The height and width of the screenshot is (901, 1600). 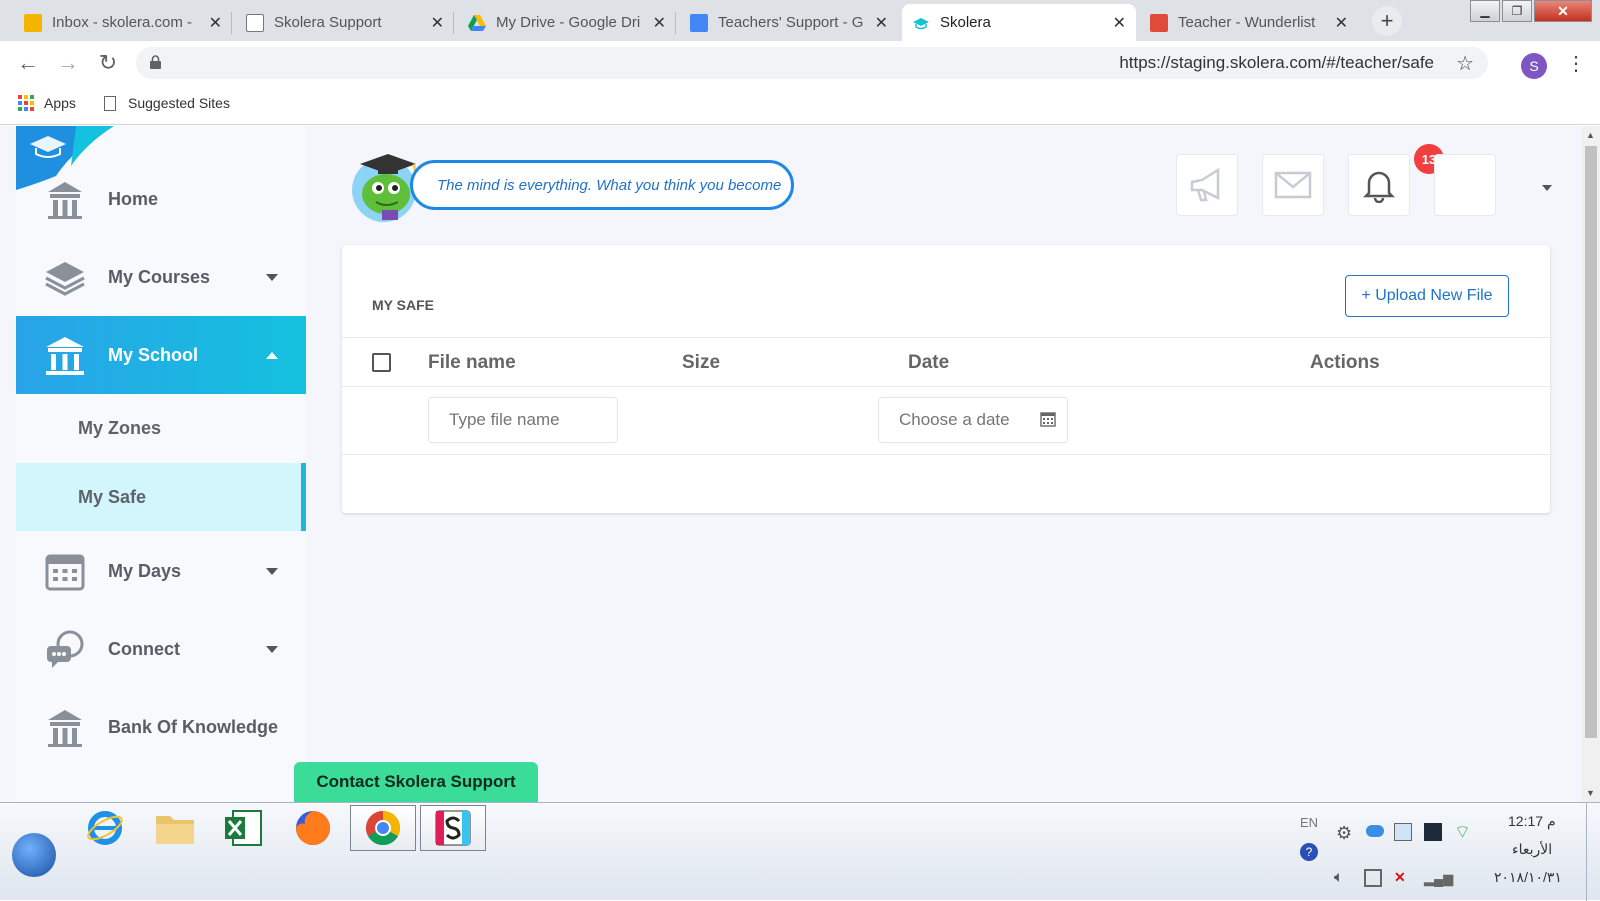 I want to click on contact-support-button: Contact Skolera Support, so click(x=416, y=782).